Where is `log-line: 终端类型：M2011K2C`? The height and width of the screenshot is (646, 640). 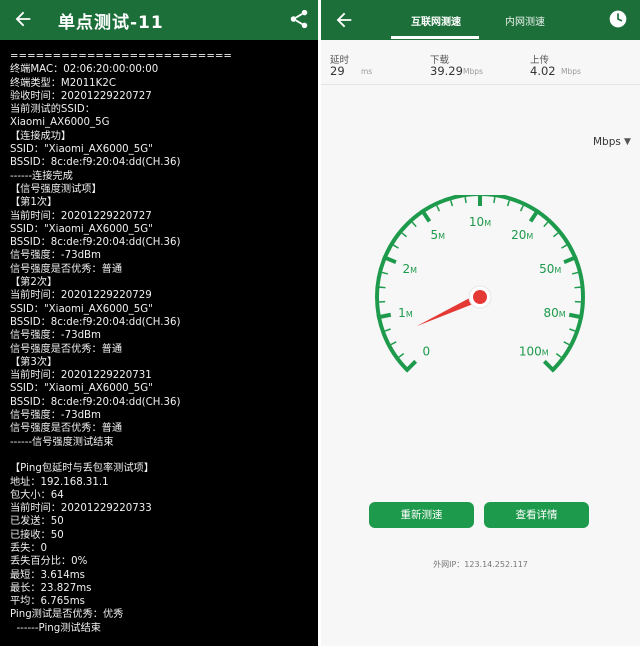 log-line: 终端类型：M2011K2C is located at coordinates (63, 83).